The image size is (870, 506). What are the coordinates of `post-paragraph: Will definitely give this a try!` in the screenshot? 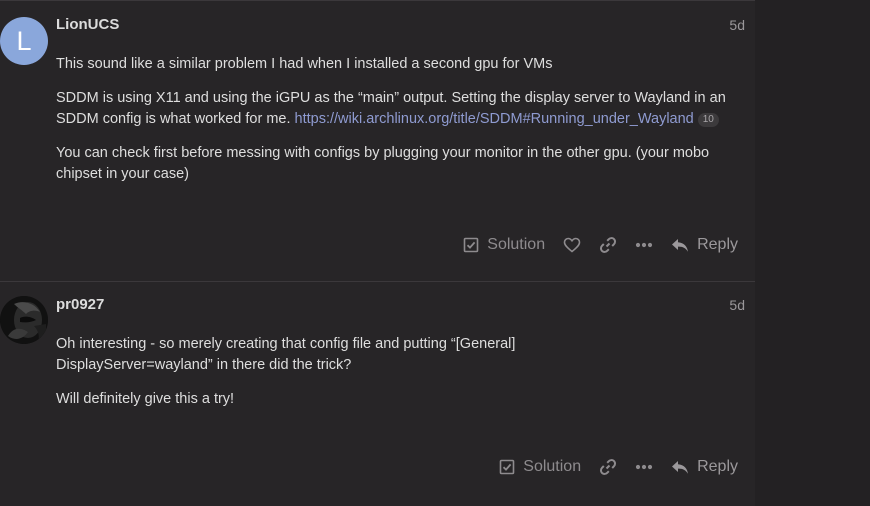 It's located at (145, 399).